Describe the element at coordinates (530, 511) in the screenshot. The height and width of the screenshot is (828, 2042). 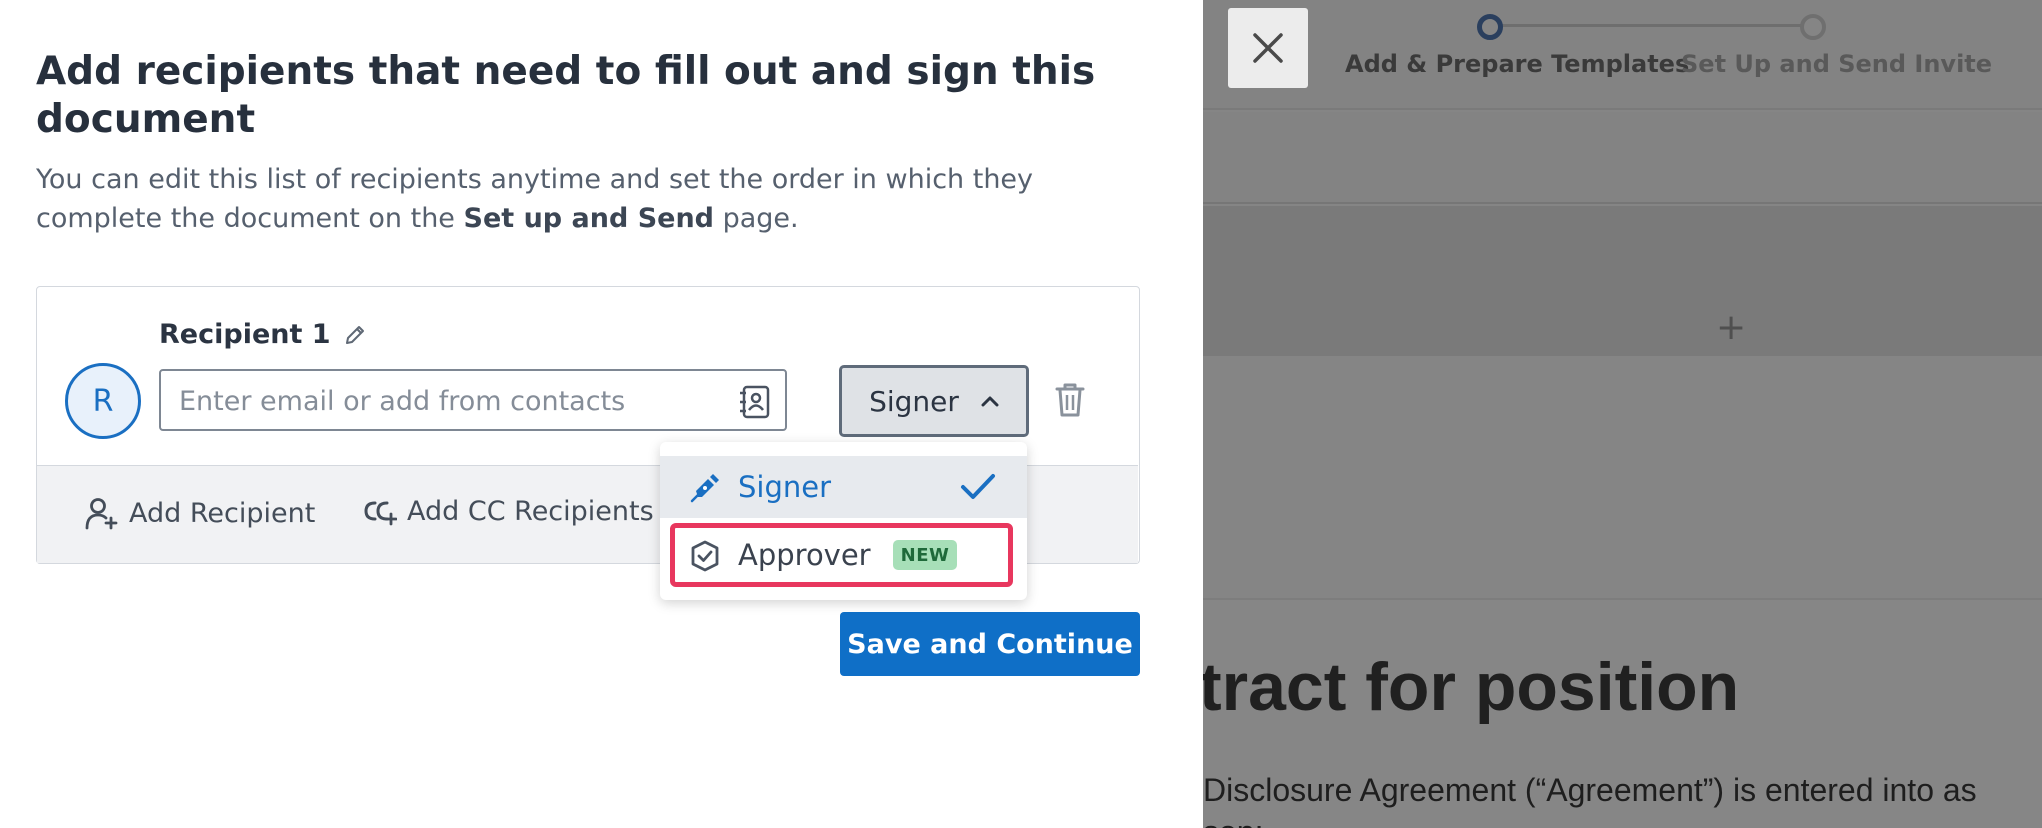
I see `add-cc-label: Add CC Recipients` at that location.